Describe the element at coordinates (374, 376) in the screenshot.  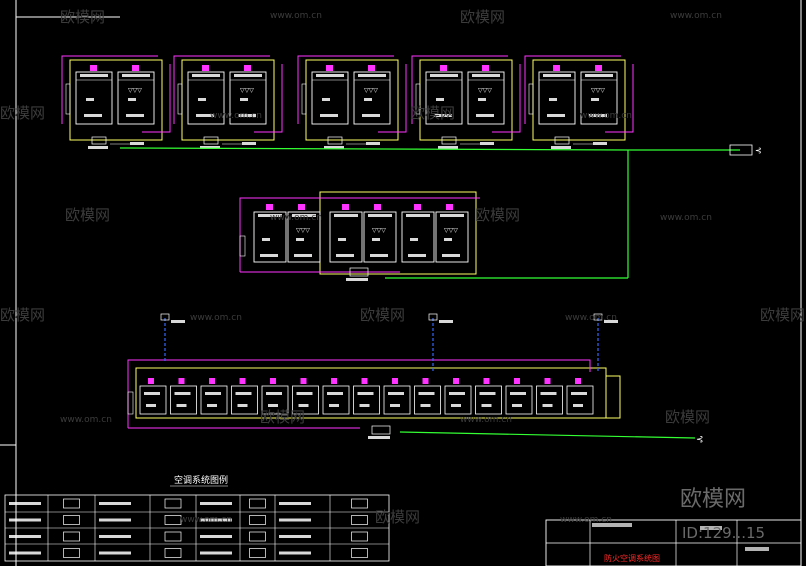
I see `bottom-unit-strip` at that location.